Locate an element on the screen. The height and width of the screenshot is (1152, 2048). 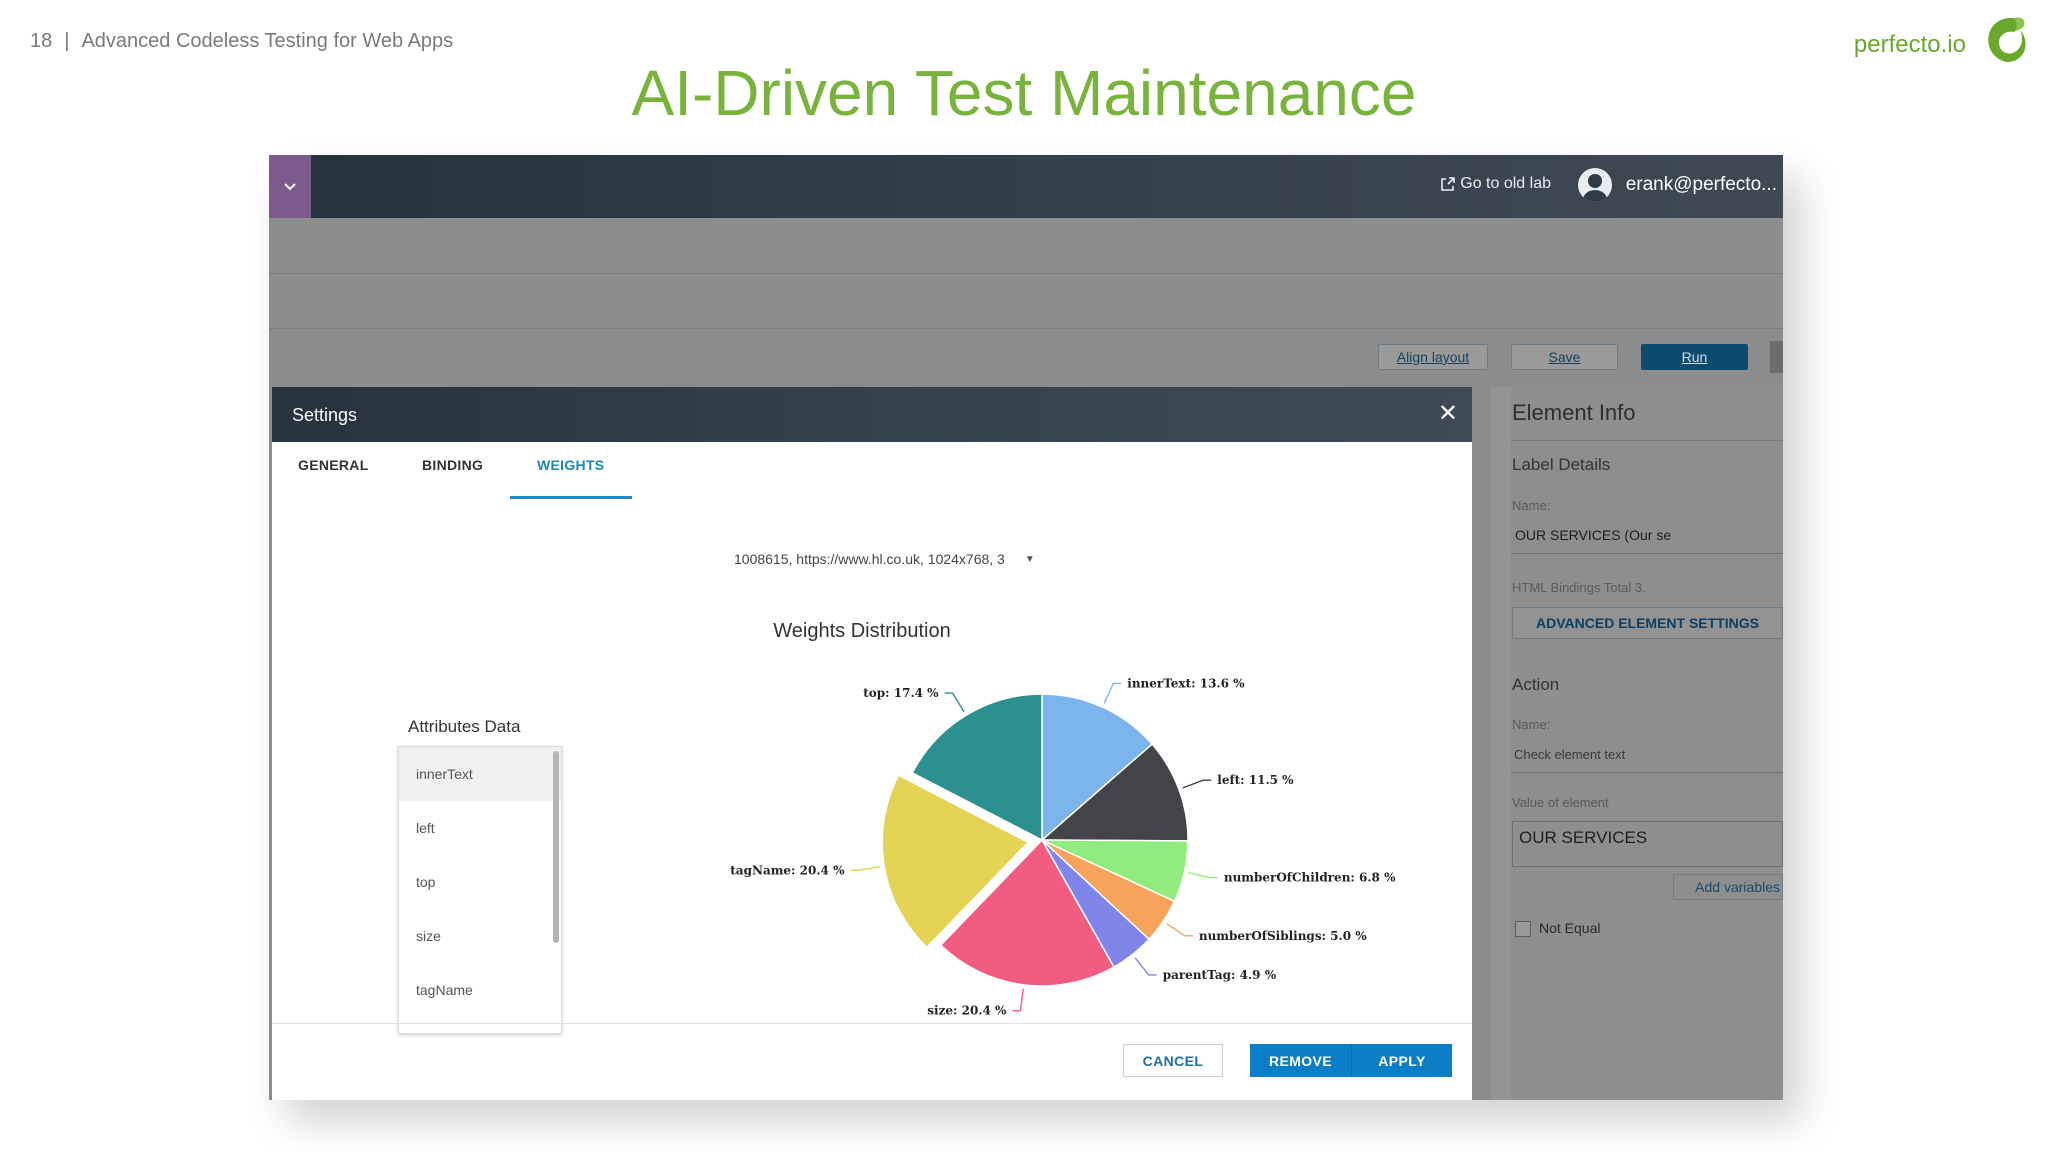
pie-connector-numberOfChildren is located at coordinates (1203, 875).